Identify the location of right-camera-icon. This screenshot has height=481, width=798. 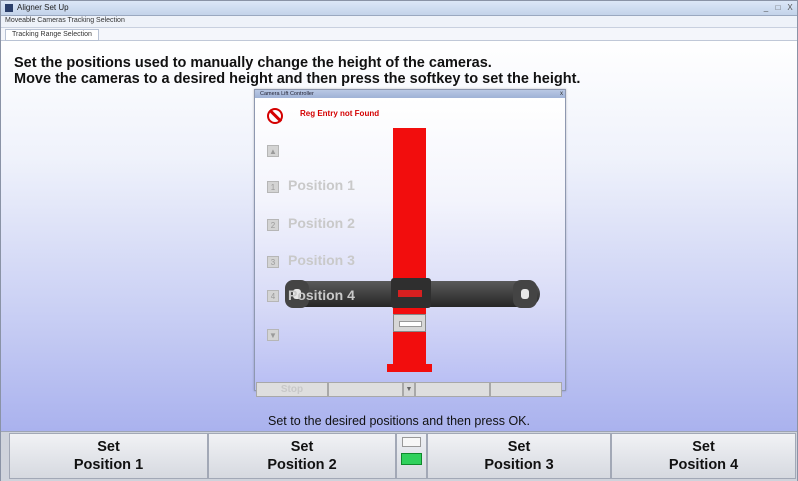
(525, 294).